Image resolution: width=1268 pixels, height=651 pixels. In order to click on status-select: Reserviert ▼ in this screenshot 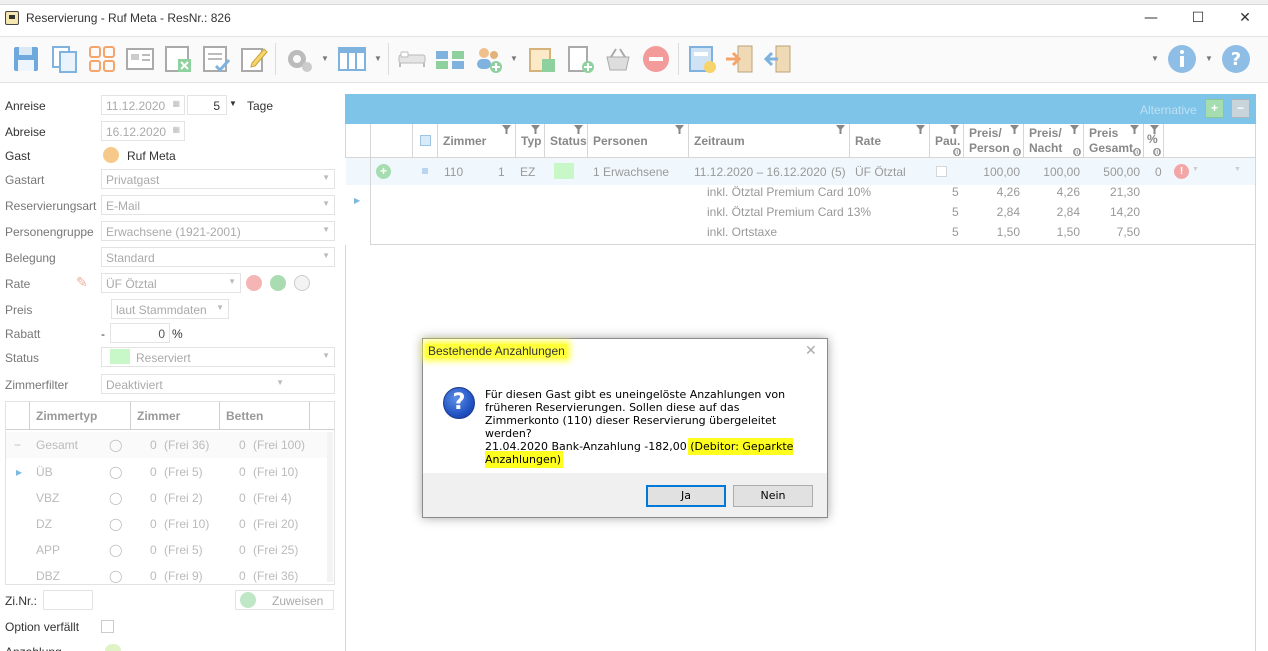, I will do `click(218, 357)`.